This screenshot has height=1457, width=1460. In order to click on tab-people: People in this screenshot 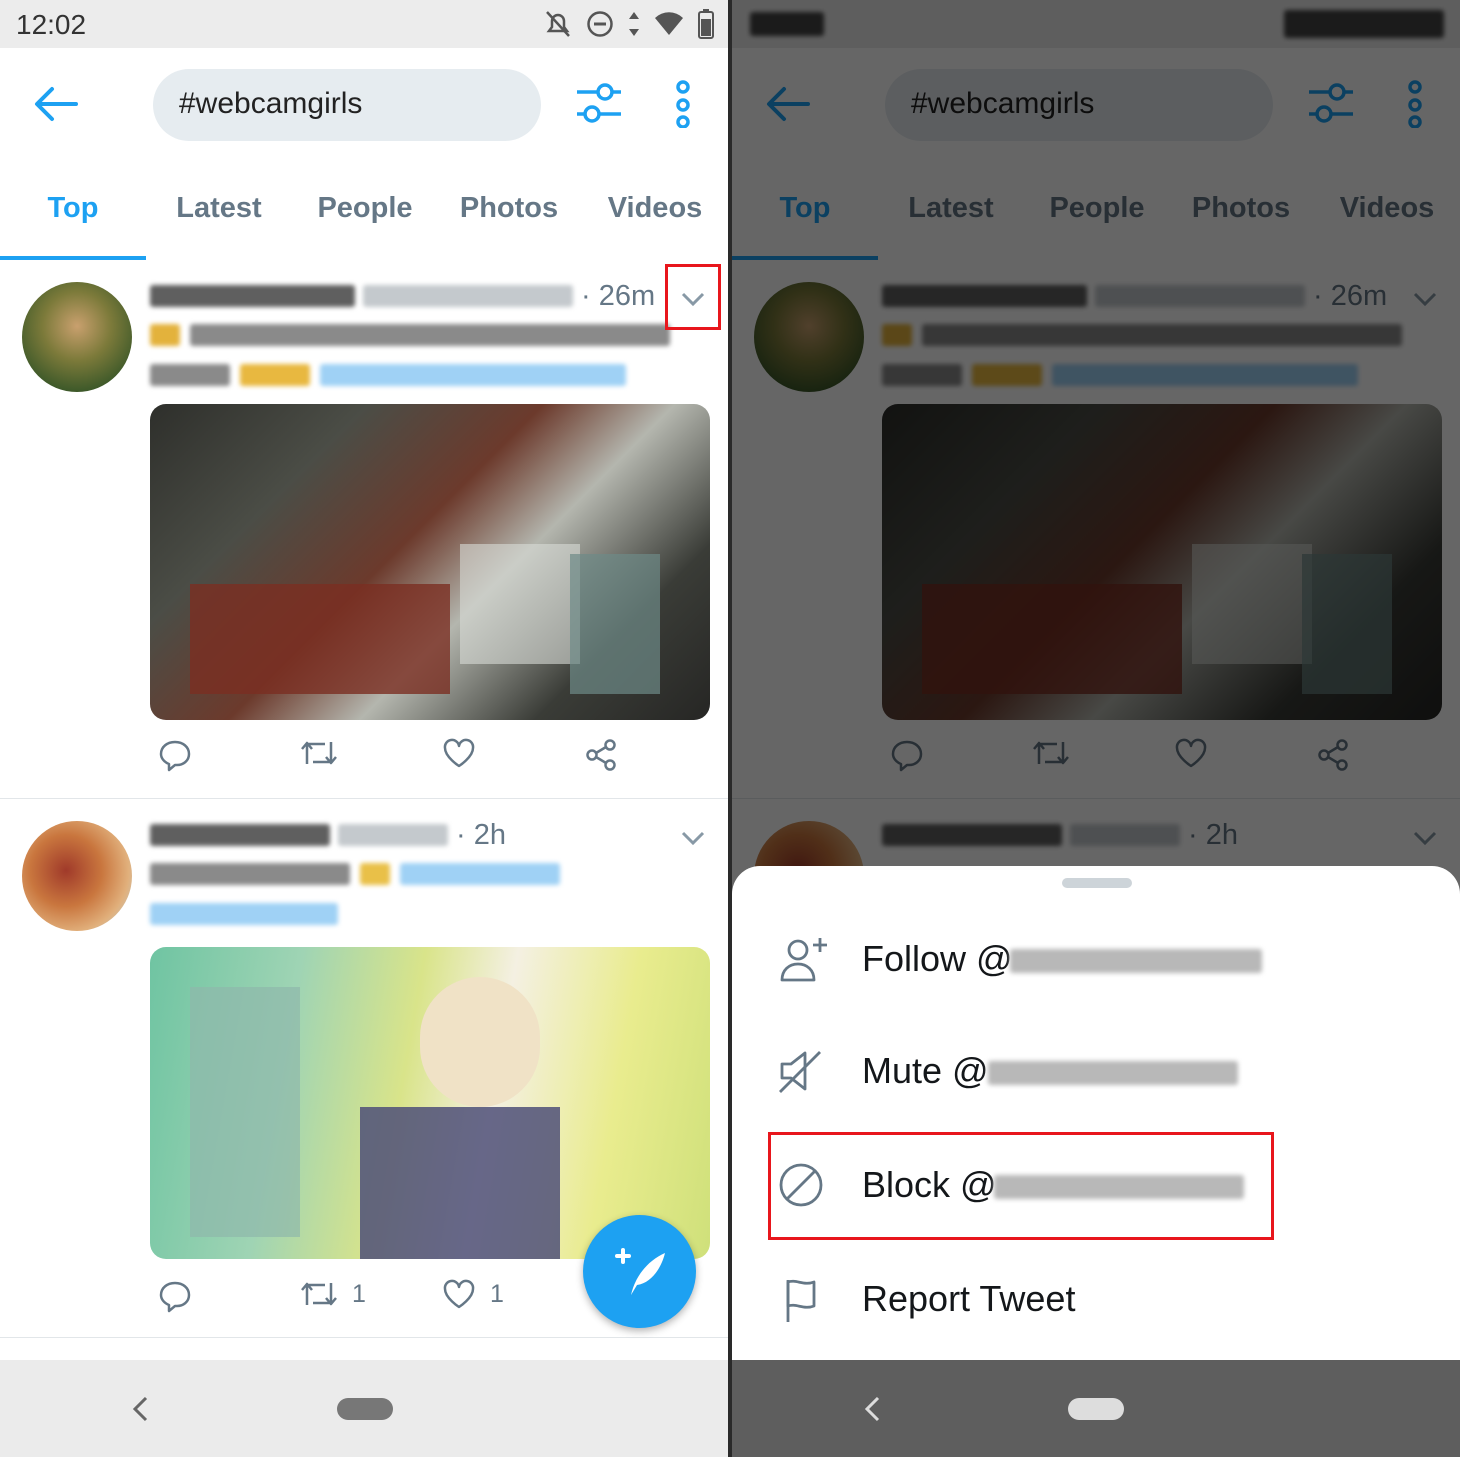, I will do `click(365, 208)`.